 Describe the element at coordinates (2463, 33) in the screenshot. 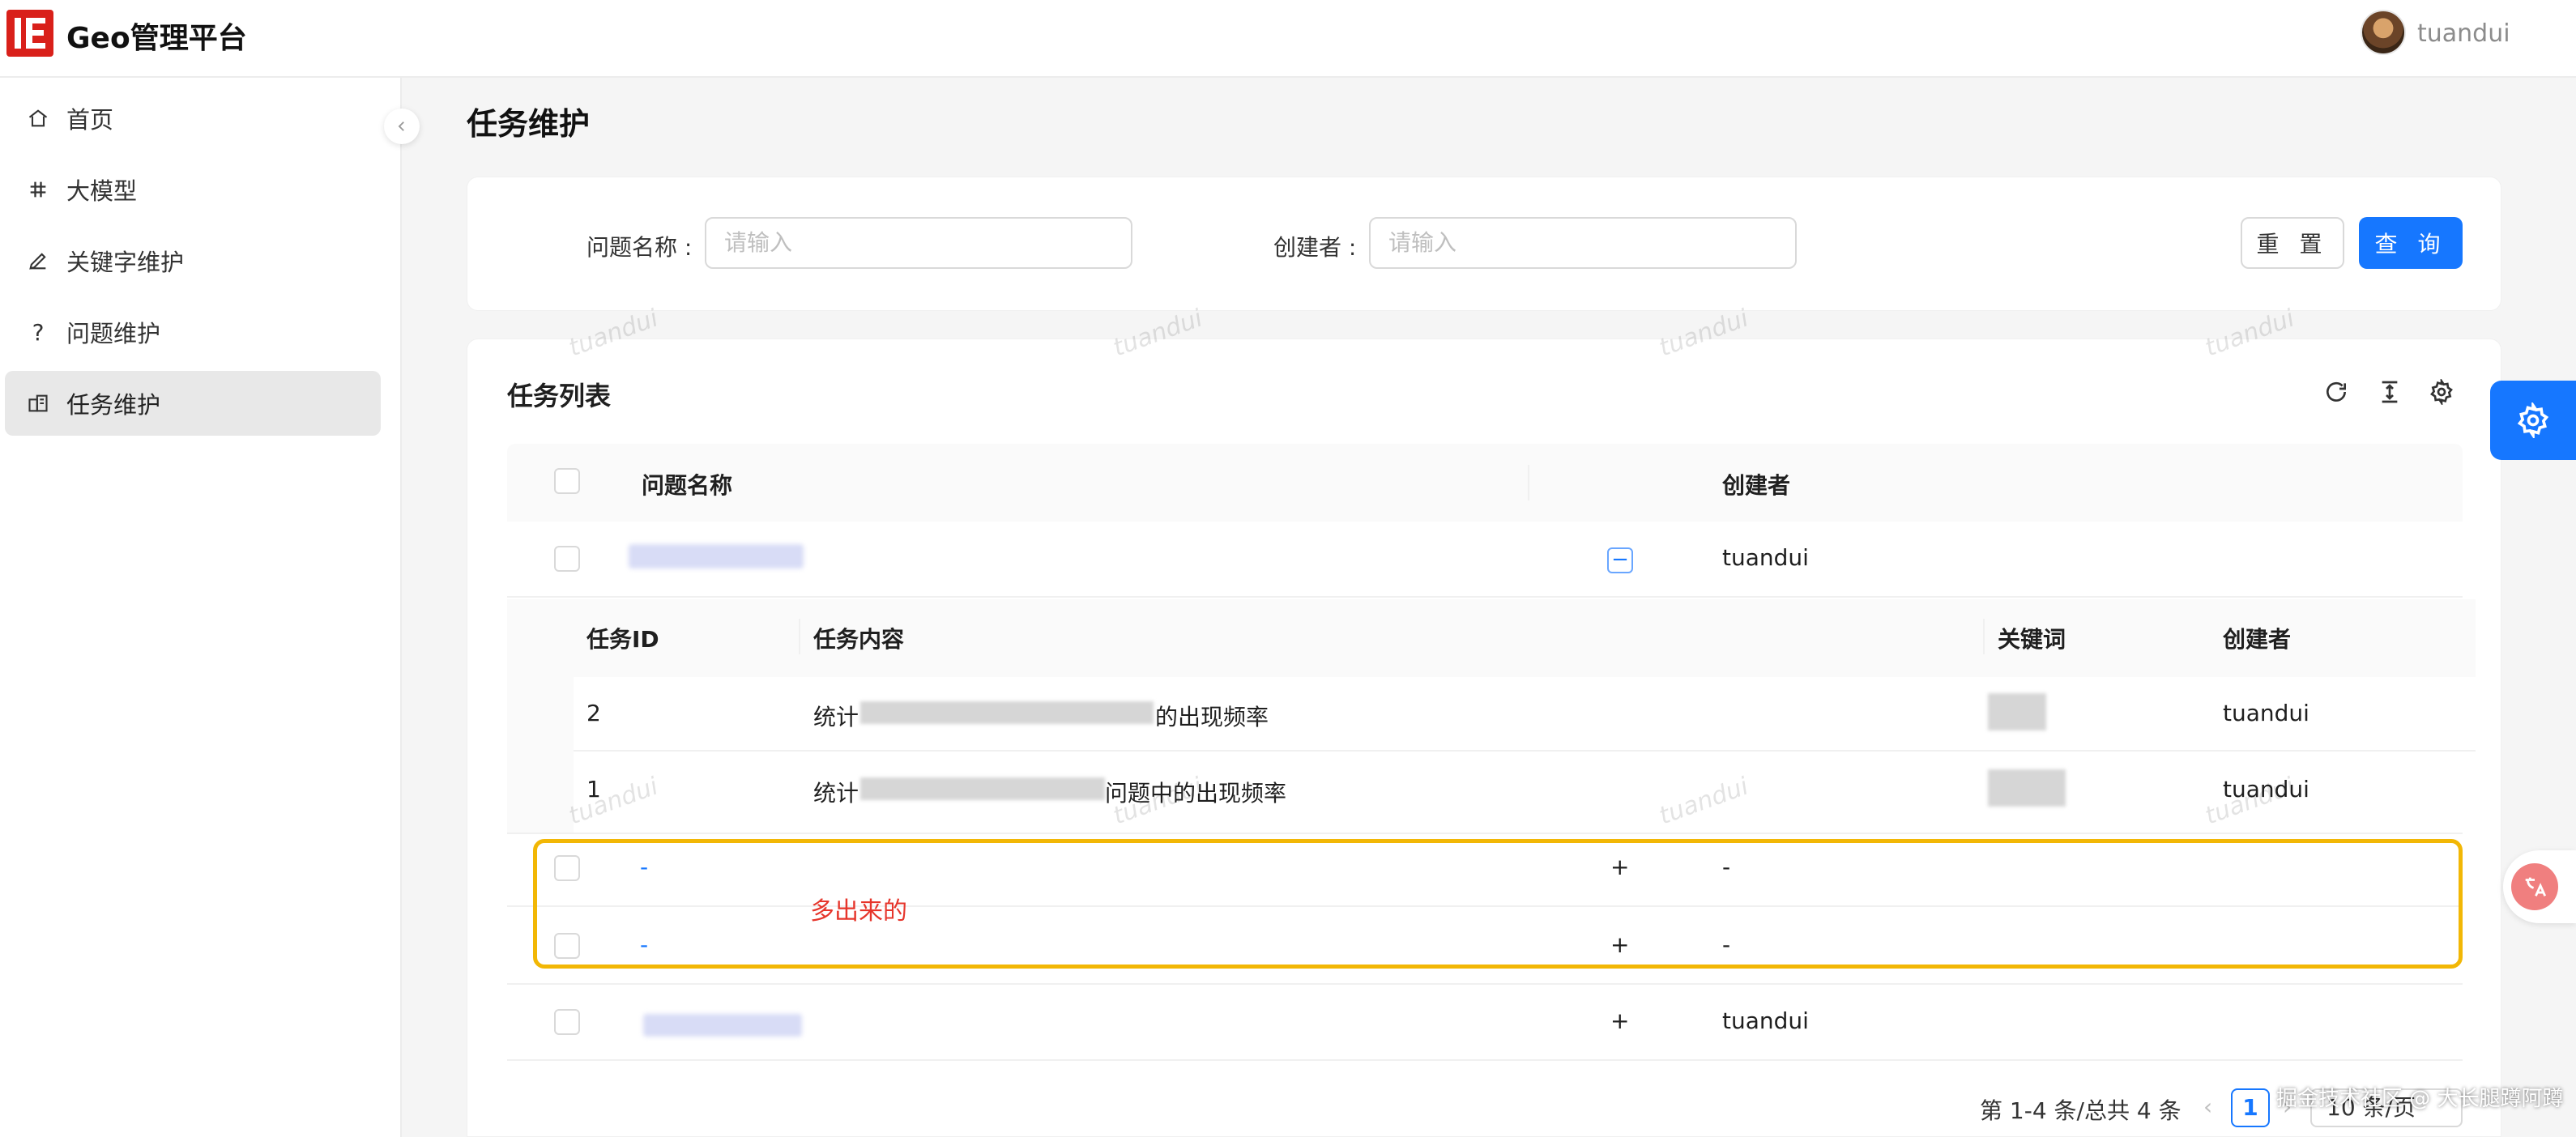

I see `username: tuandui` at that location.